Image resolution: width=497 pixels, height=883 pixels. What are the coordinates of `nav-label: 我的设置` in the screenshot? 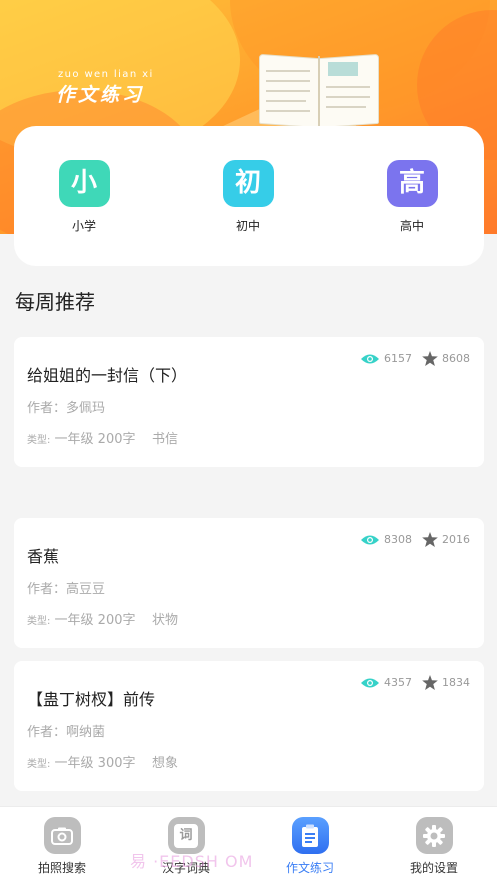 It's located at (433, 868).